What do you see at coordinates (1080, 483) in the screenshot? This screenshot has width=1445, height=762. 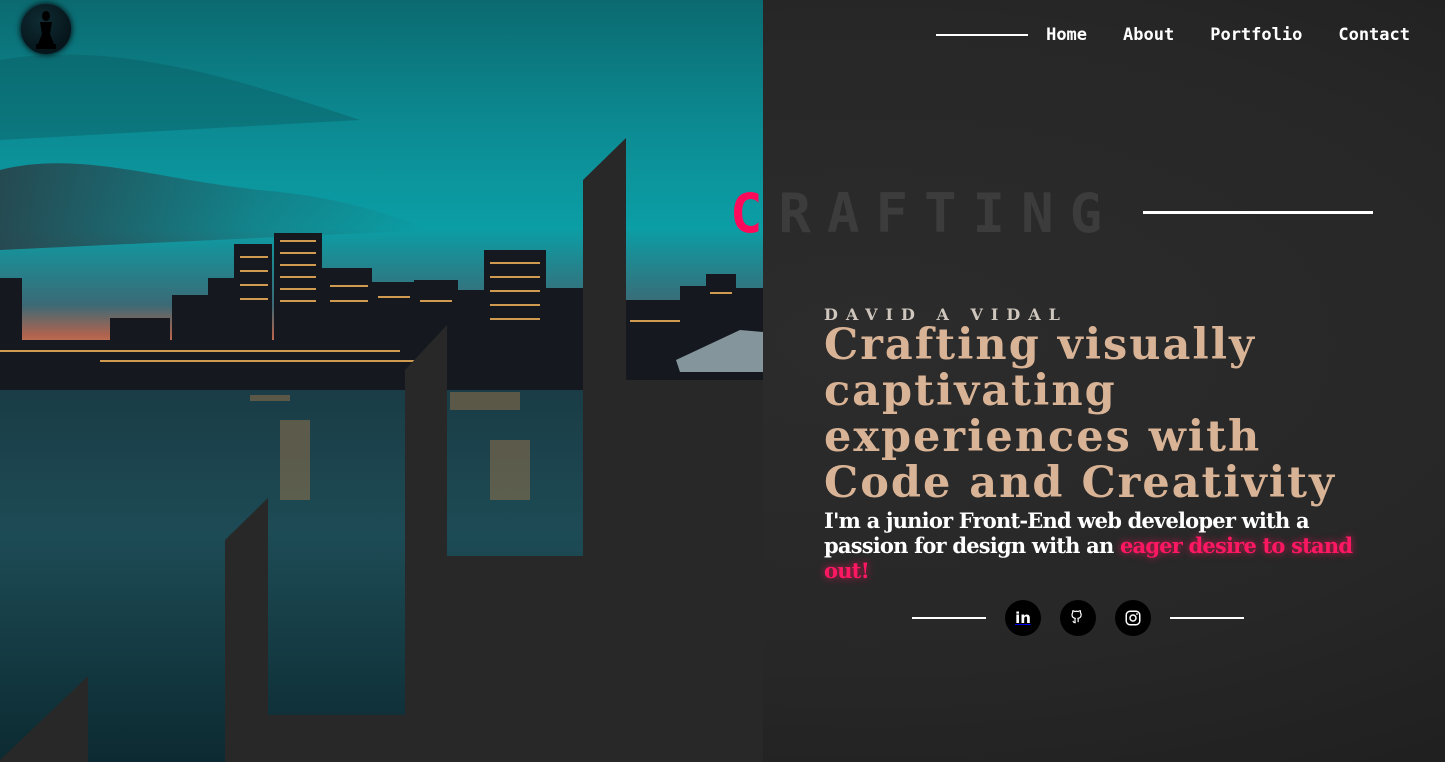 I see `headline-line: Code and Creativity` at bounding box center [1080, 483].